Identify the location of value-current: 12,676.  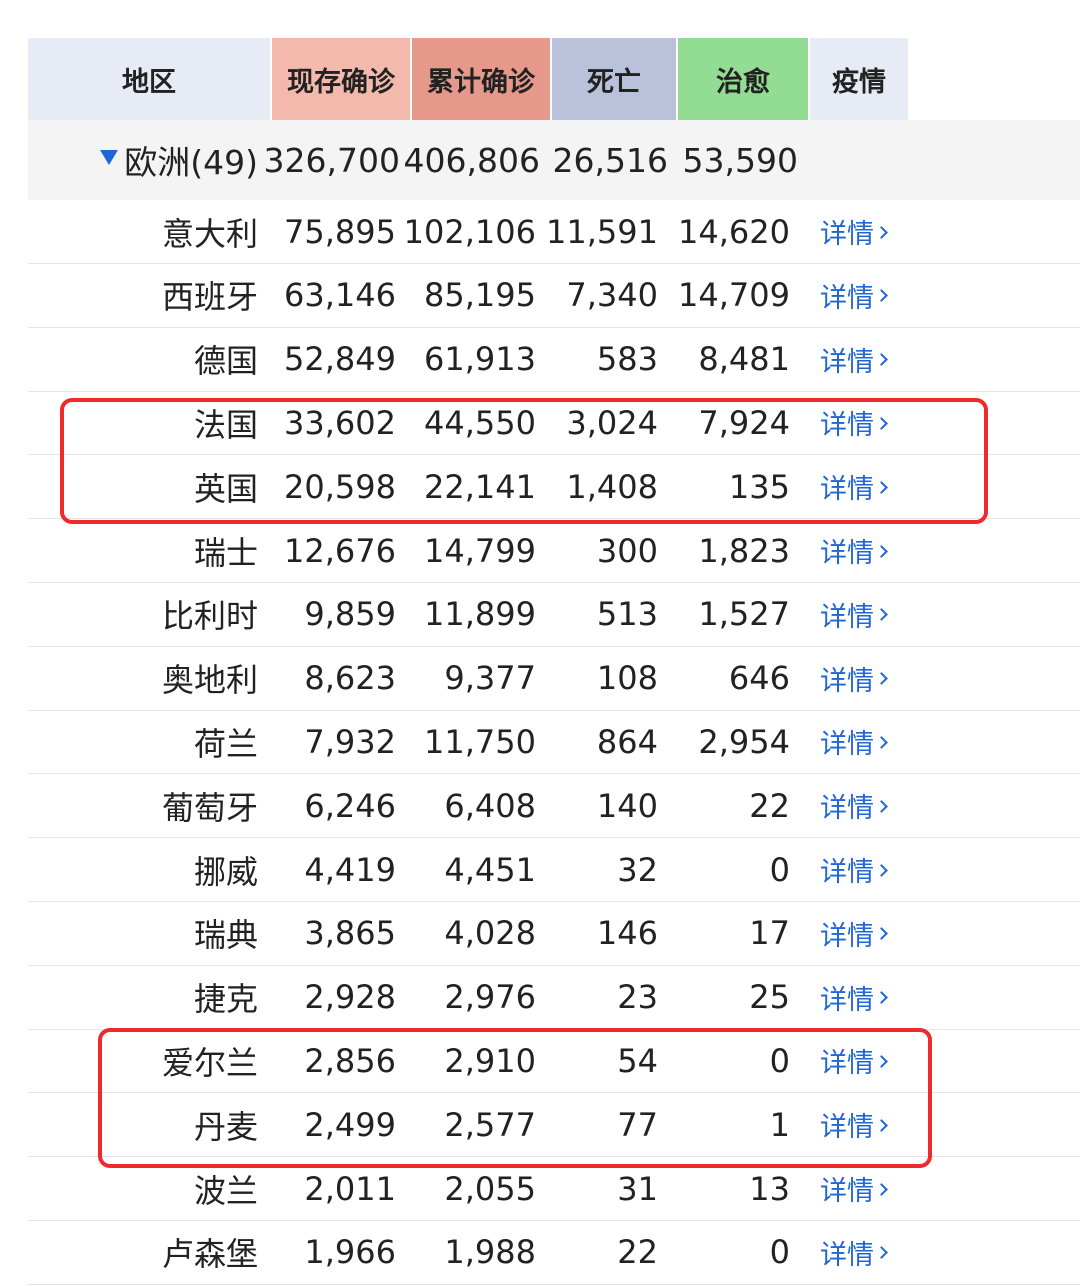
(340, 550).